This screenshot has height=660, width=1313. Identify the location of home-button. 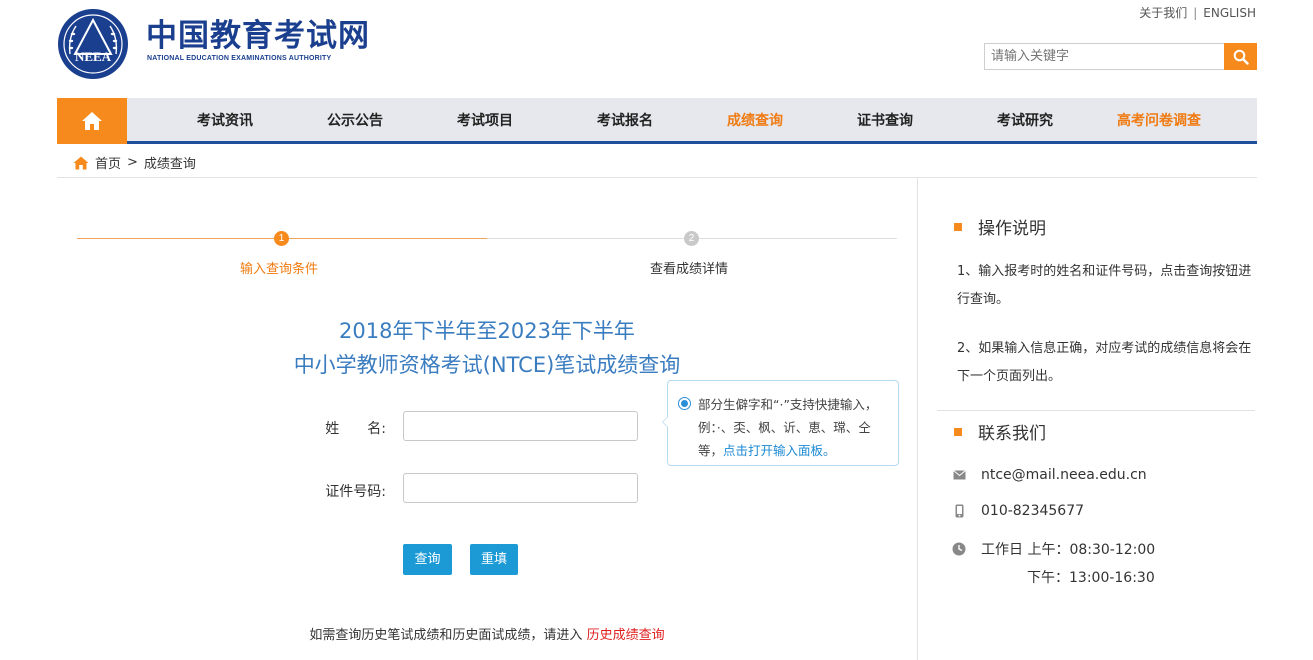
(92, 121).